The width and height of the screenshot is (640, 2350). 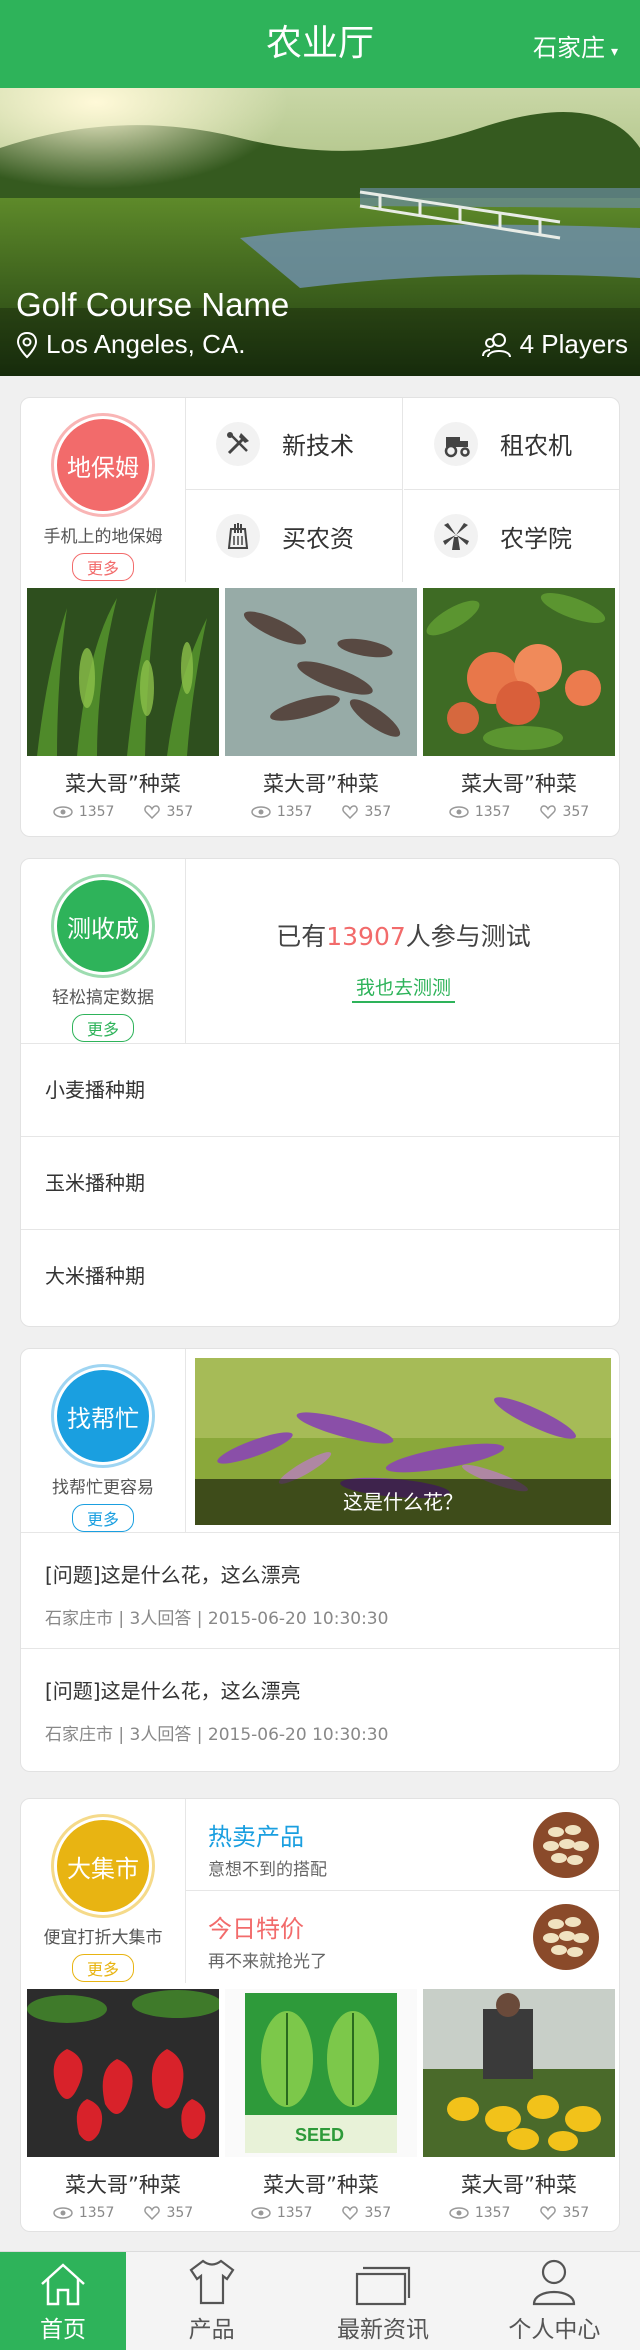 What do you see at coordinates (403, 990) in the screenshot?
I see `try-test-link: 我也去测测` at bounding box center [403, 990].